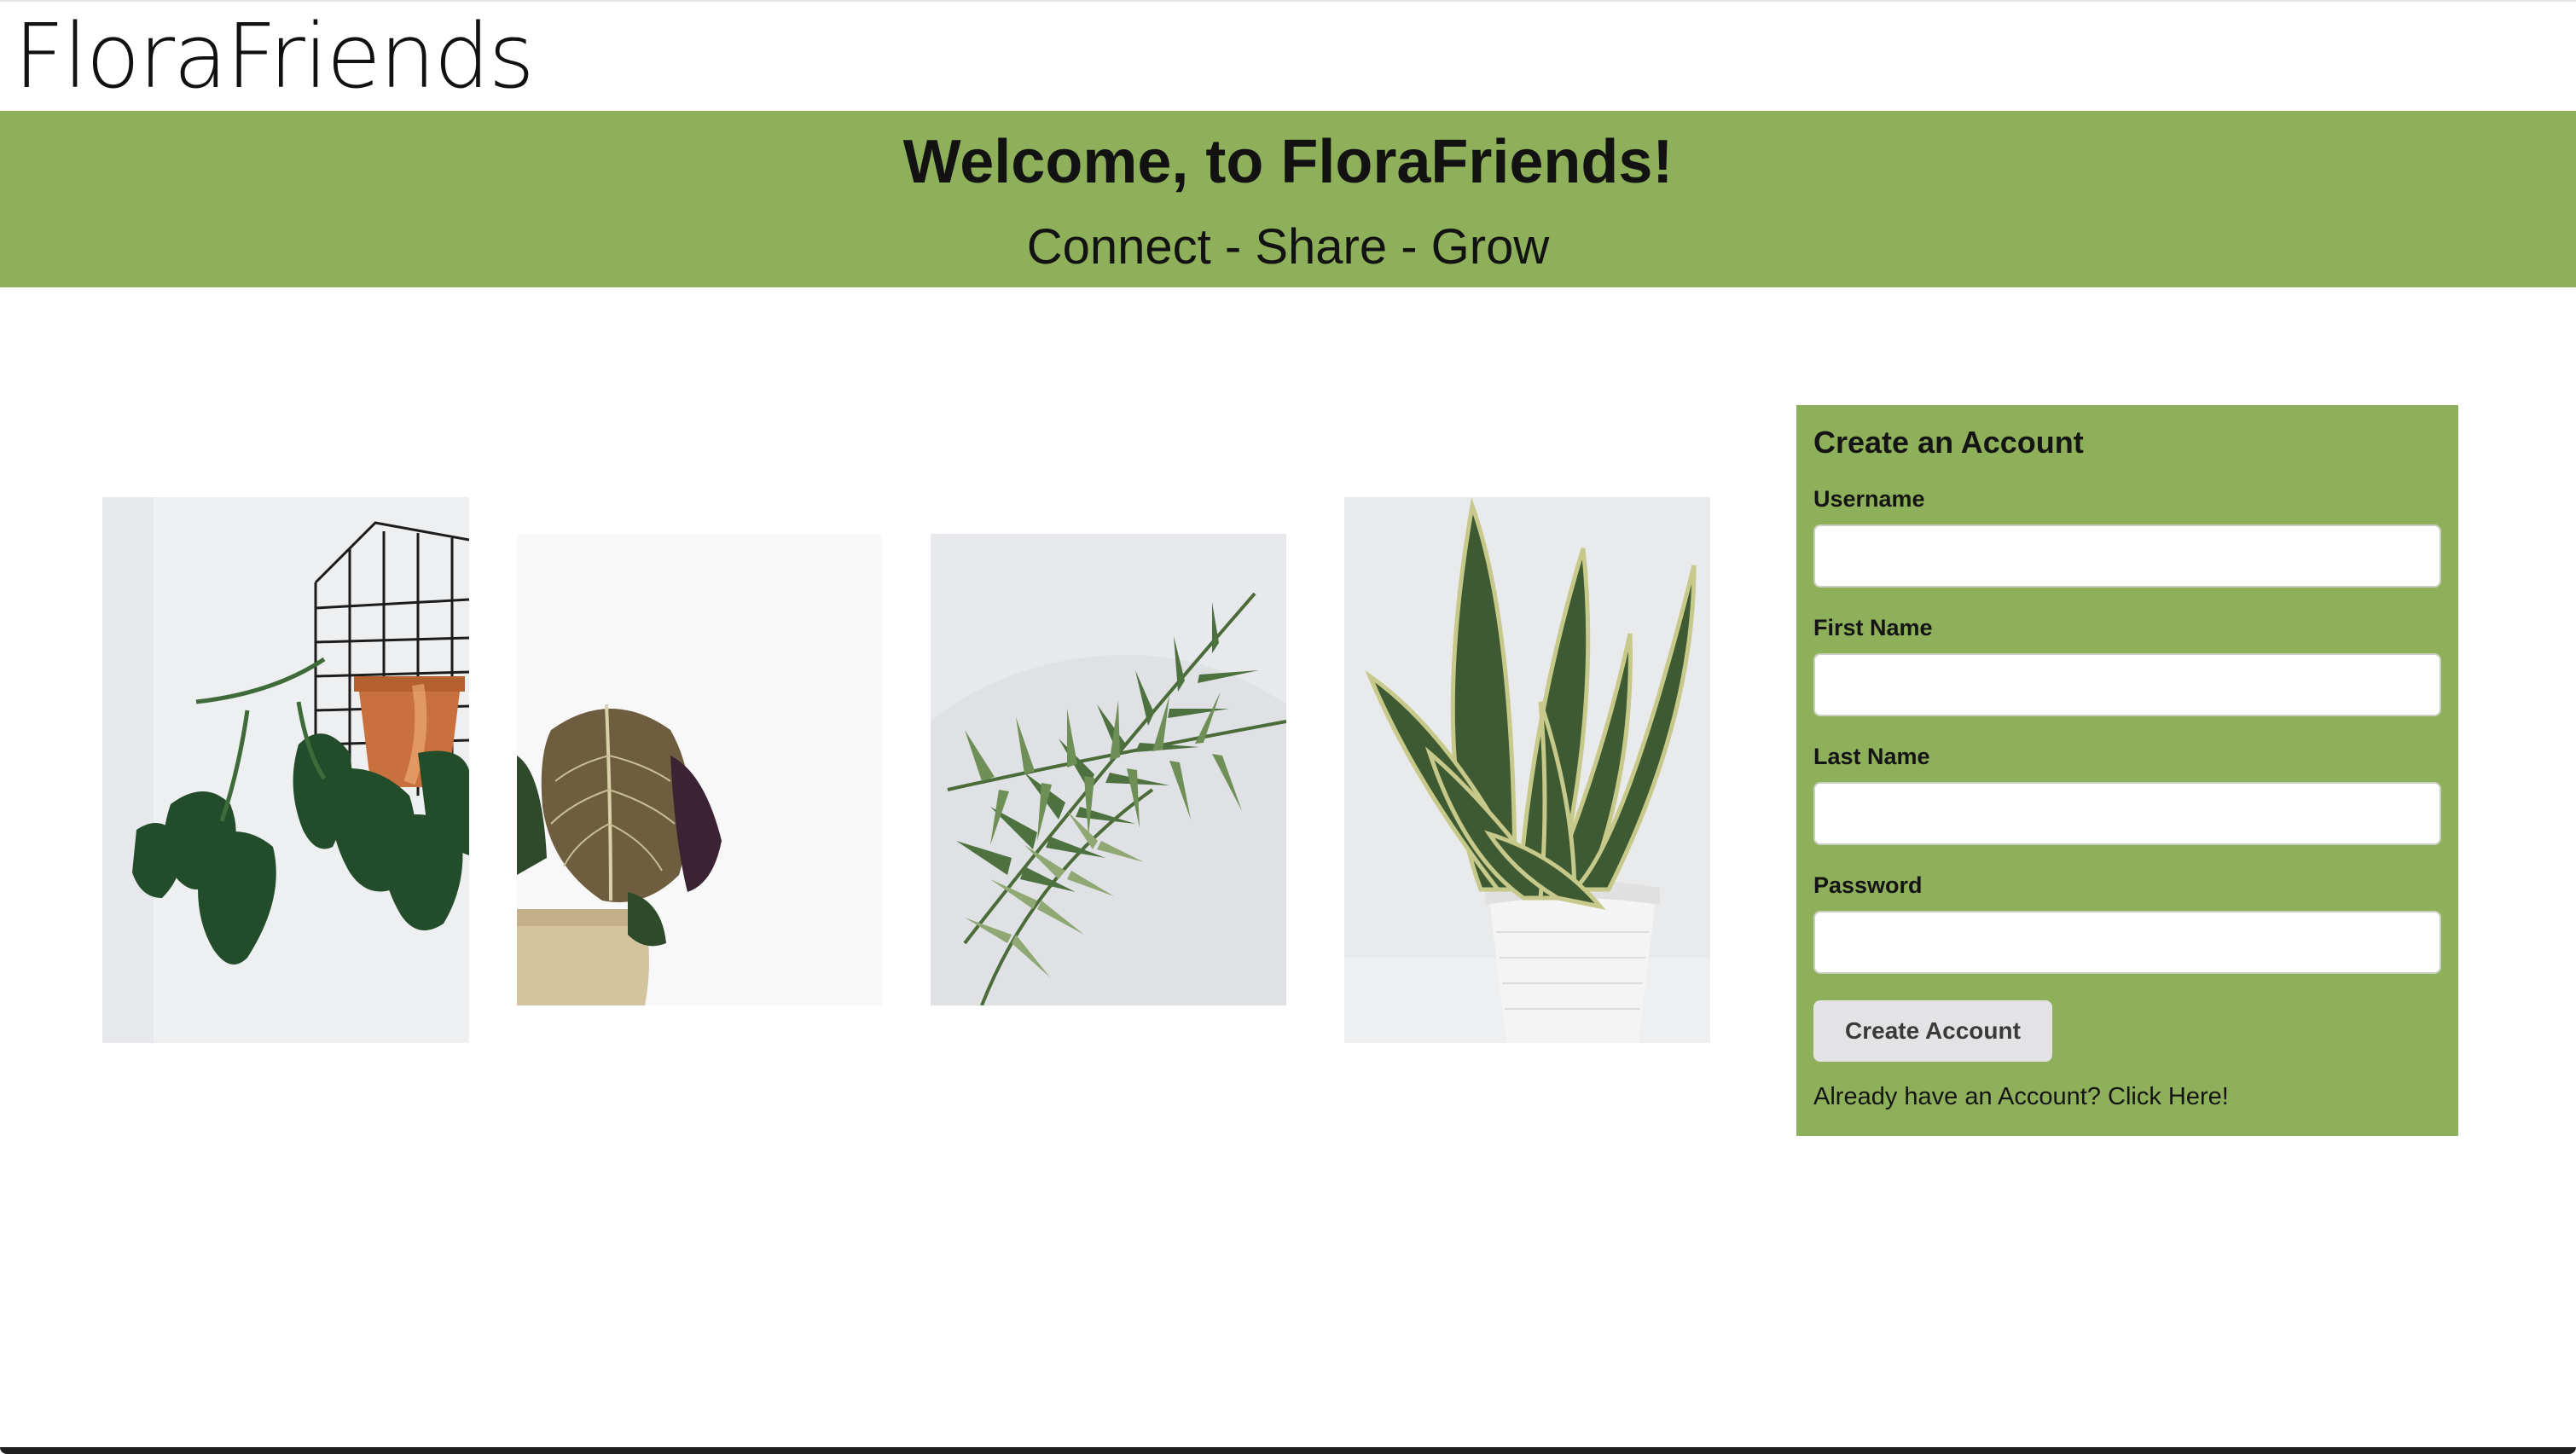 The height and width of the screenshot is (1454, 2576). What do you see at coordinates (1871, 756) in the screenshot?
I see `last-name-label: Last Name` at bounding box center [1871, 756].